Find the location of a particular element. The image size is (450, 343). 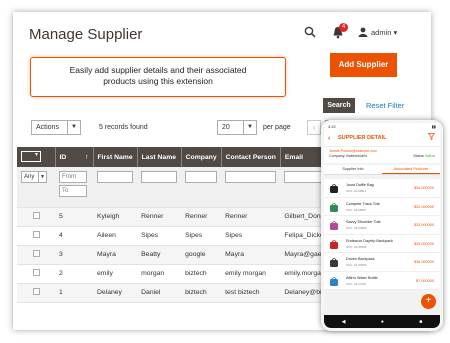

cell-contact: Renner is located at coordinates (251, 217).